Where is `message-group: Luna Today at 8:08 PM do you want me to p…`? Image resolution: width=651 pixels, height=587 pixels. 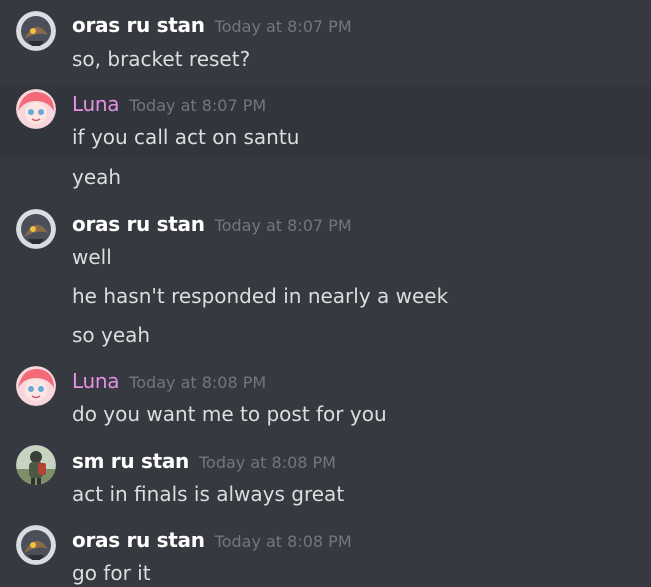
message-group: Luna Today at 8:08 PM do you want me to p… is located at coordinates (325, 397).